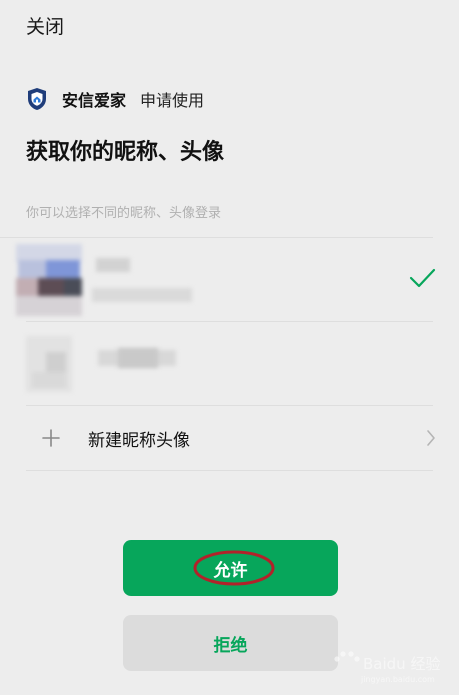 The image size is (459, 695). I want to click on divider, so click(229, 470).